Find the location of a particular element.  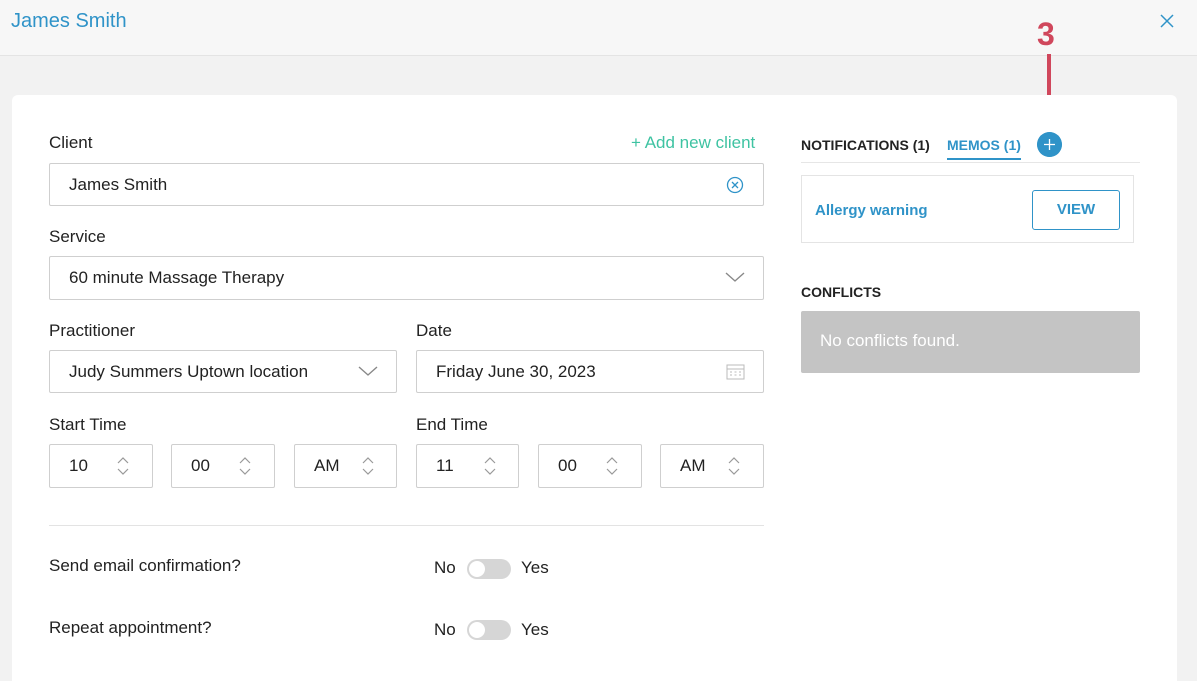

memo-label: Allergy warning is located at coordinates (871, 210).